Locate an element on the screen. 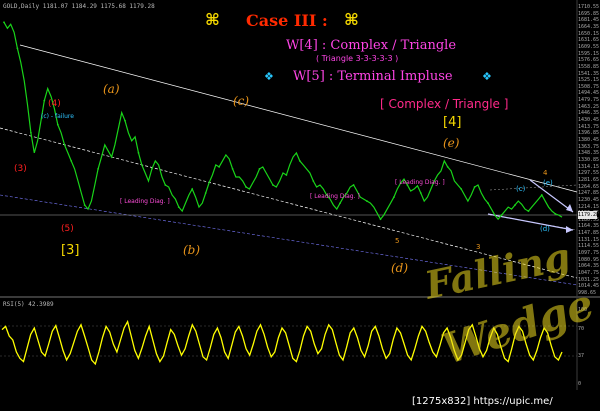 The image size is (600, 411). wave-label-c-small: (c) is located at coordinates (521, 189).